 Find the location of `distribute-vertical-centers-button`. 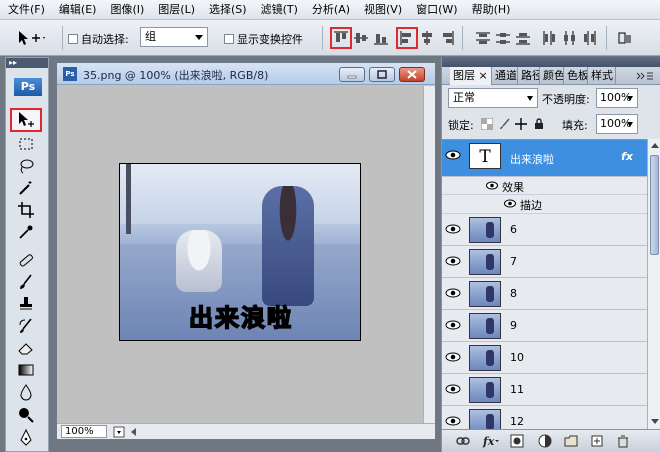

distribute-vertical-centers-button is located at coordinates (503, 38).